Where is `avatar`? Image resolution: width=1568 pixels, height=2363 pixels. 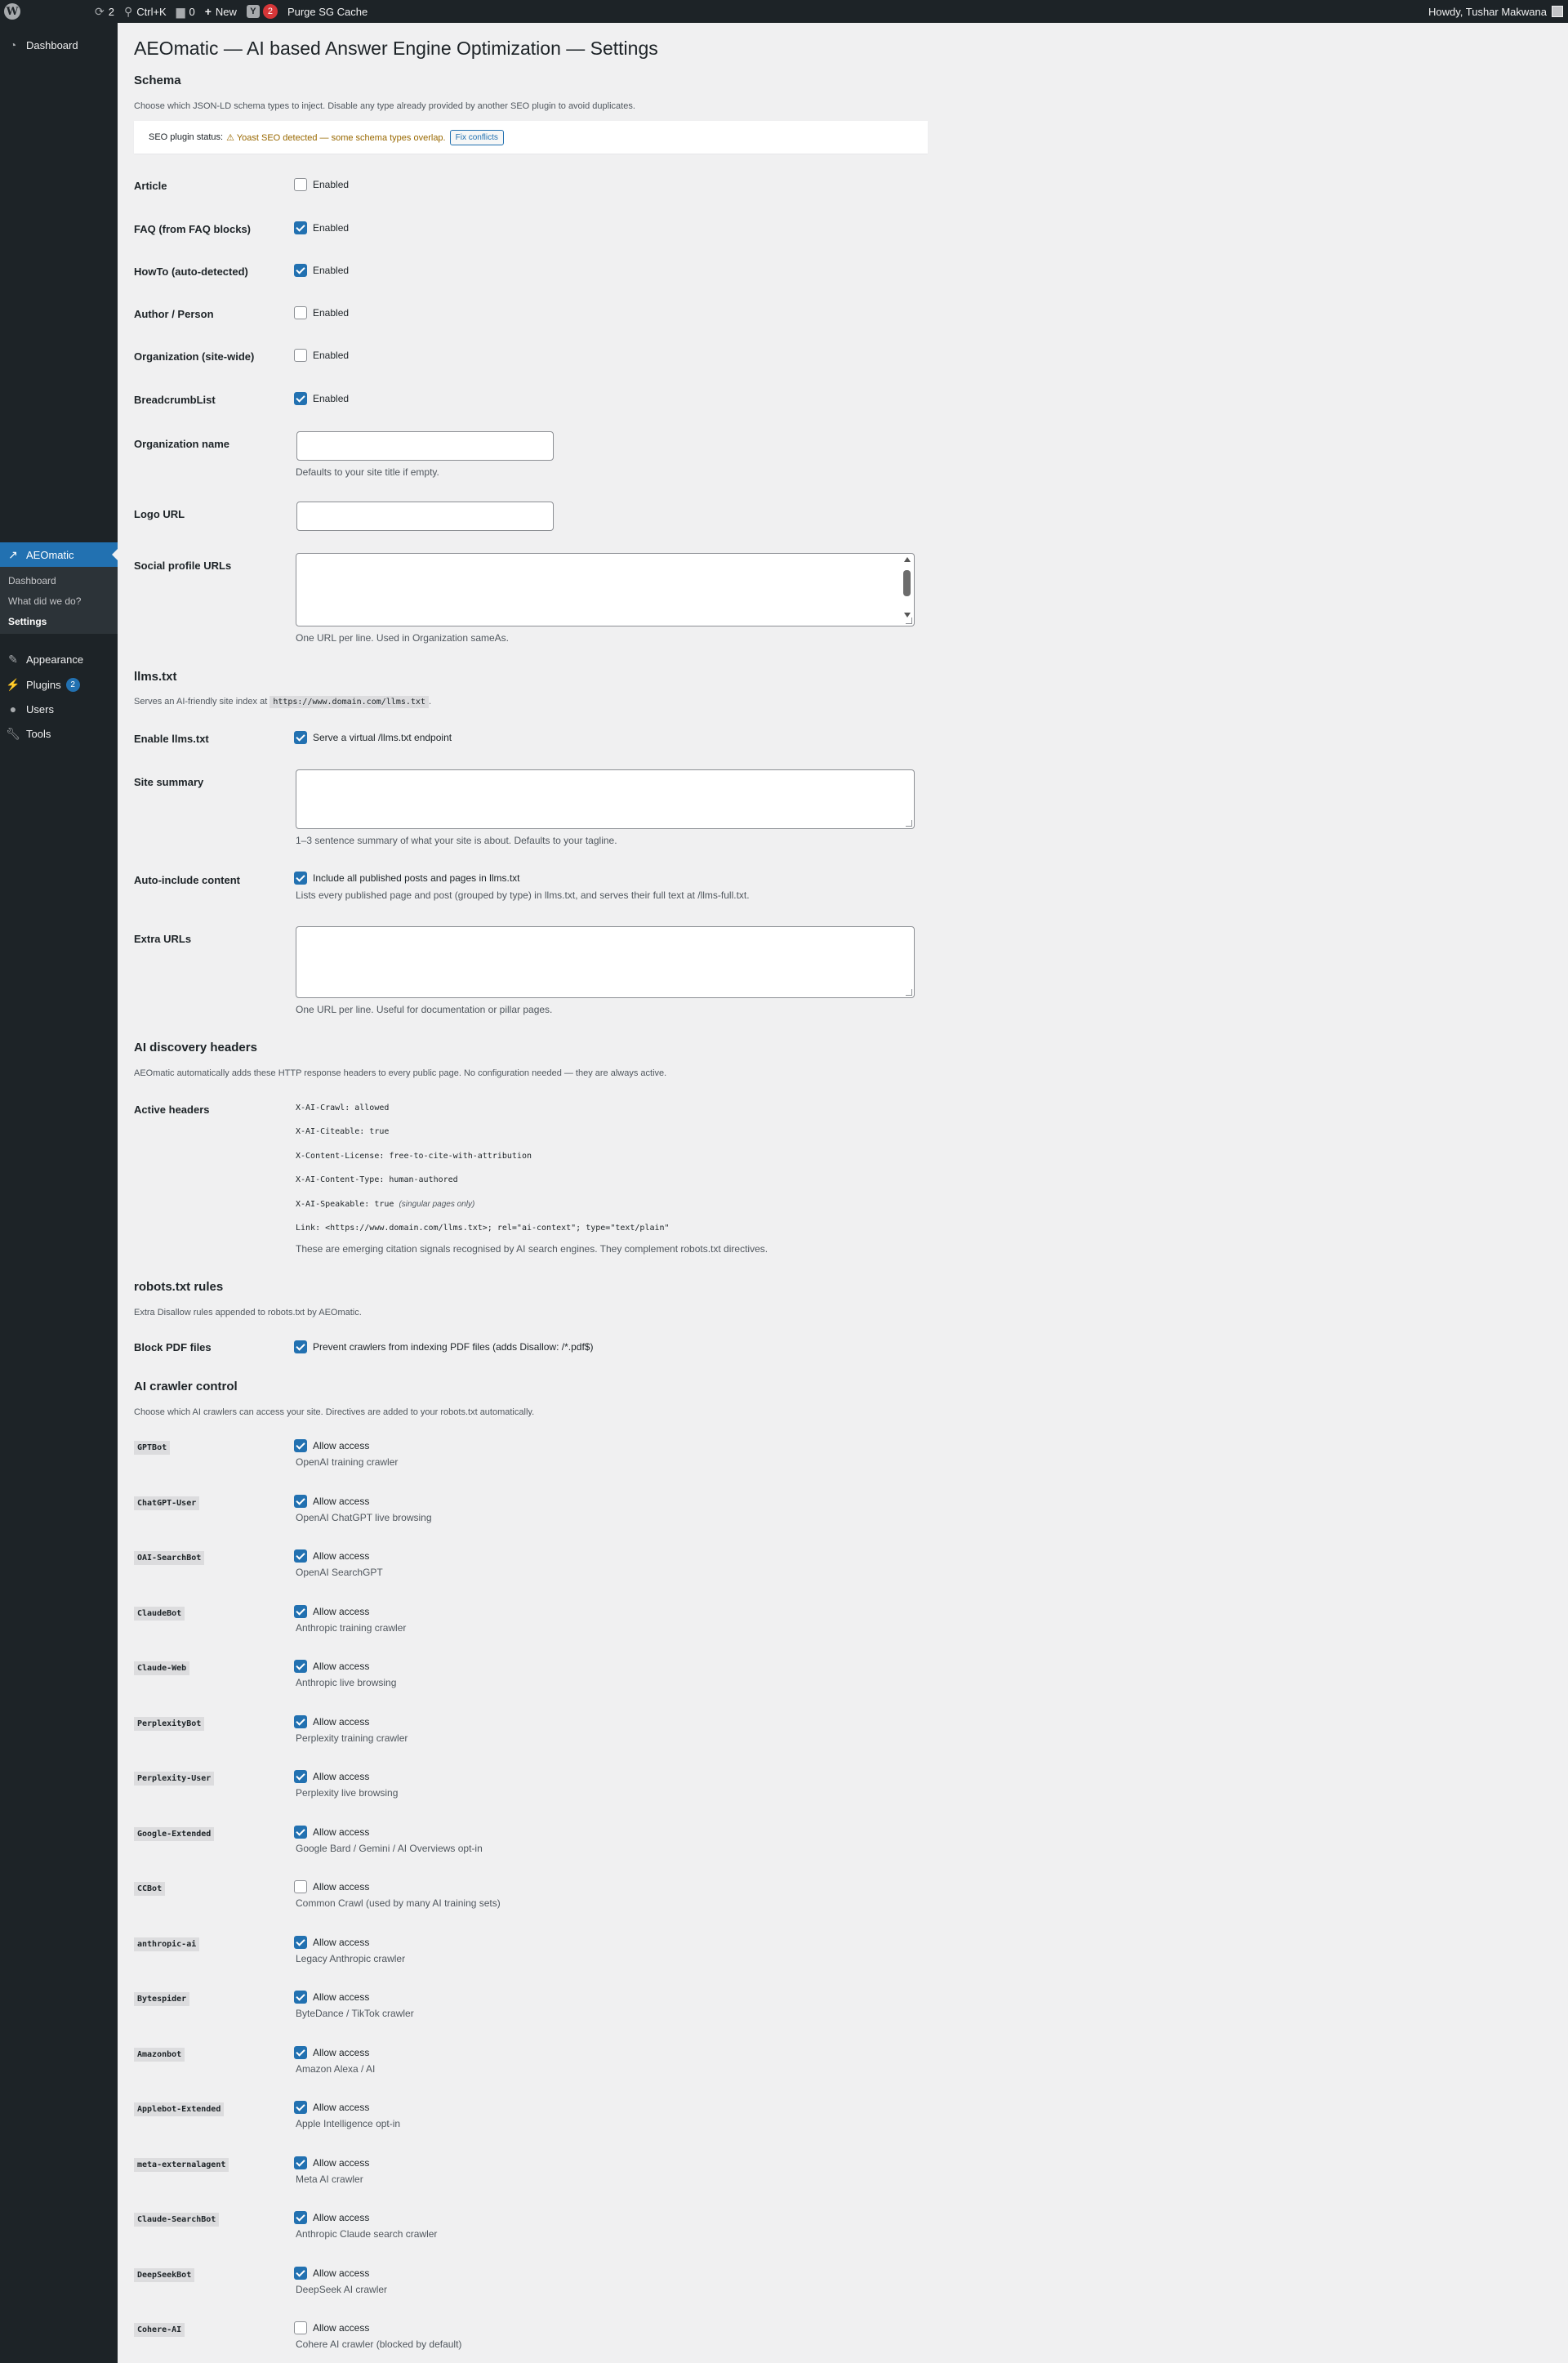
avatar is located at coordinates (1557, 12).